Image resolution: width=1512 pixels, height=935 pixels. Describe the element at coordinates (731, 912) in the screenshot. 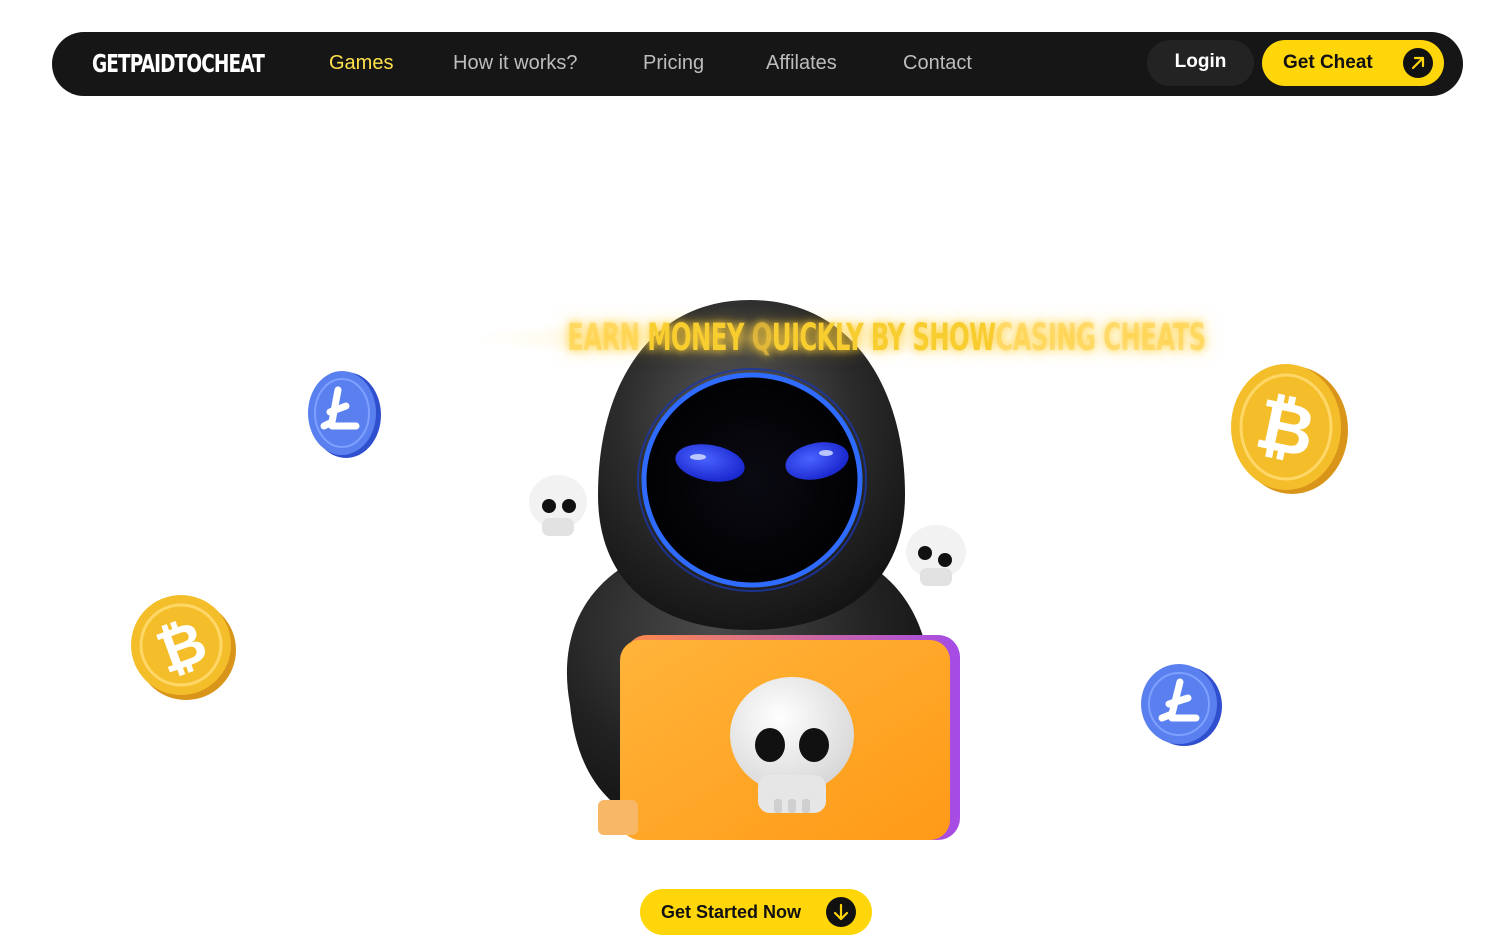

I see `get-started-label: Get Started Now` at that location.